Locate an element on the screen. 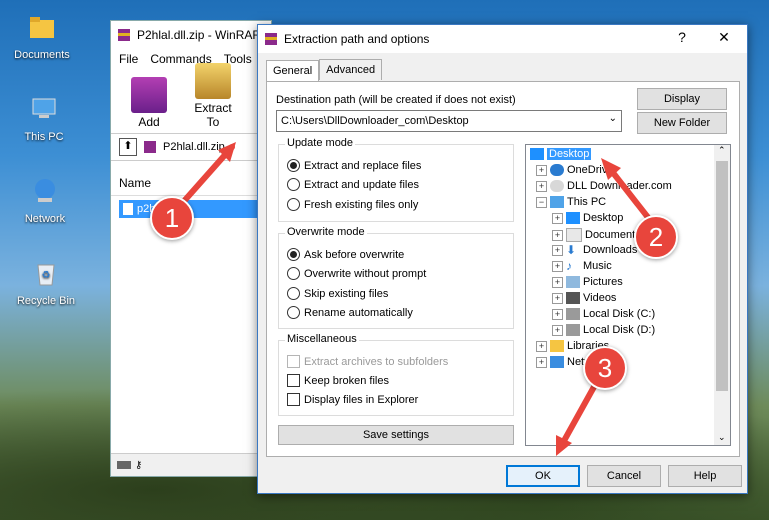 This screenshot has width=769, height=520. step-marker-2: 2 is located at coordinates (656, 237).